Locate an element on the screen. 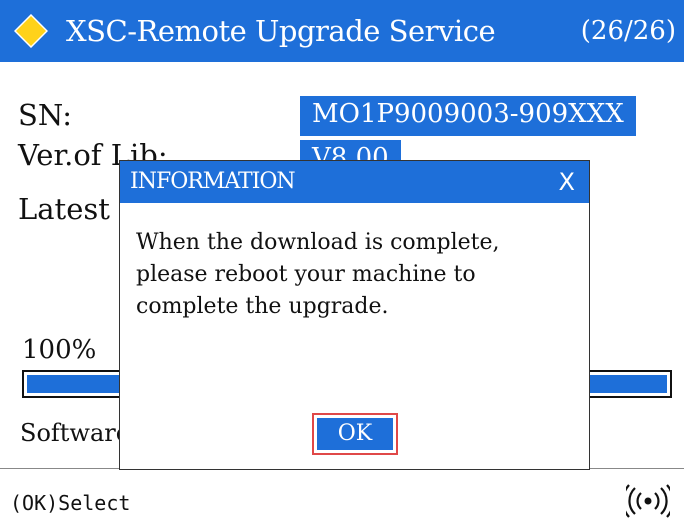 The image size is (684, 530). dialog-message-line: please reboot your machine to is located at coordinates (306, 274).